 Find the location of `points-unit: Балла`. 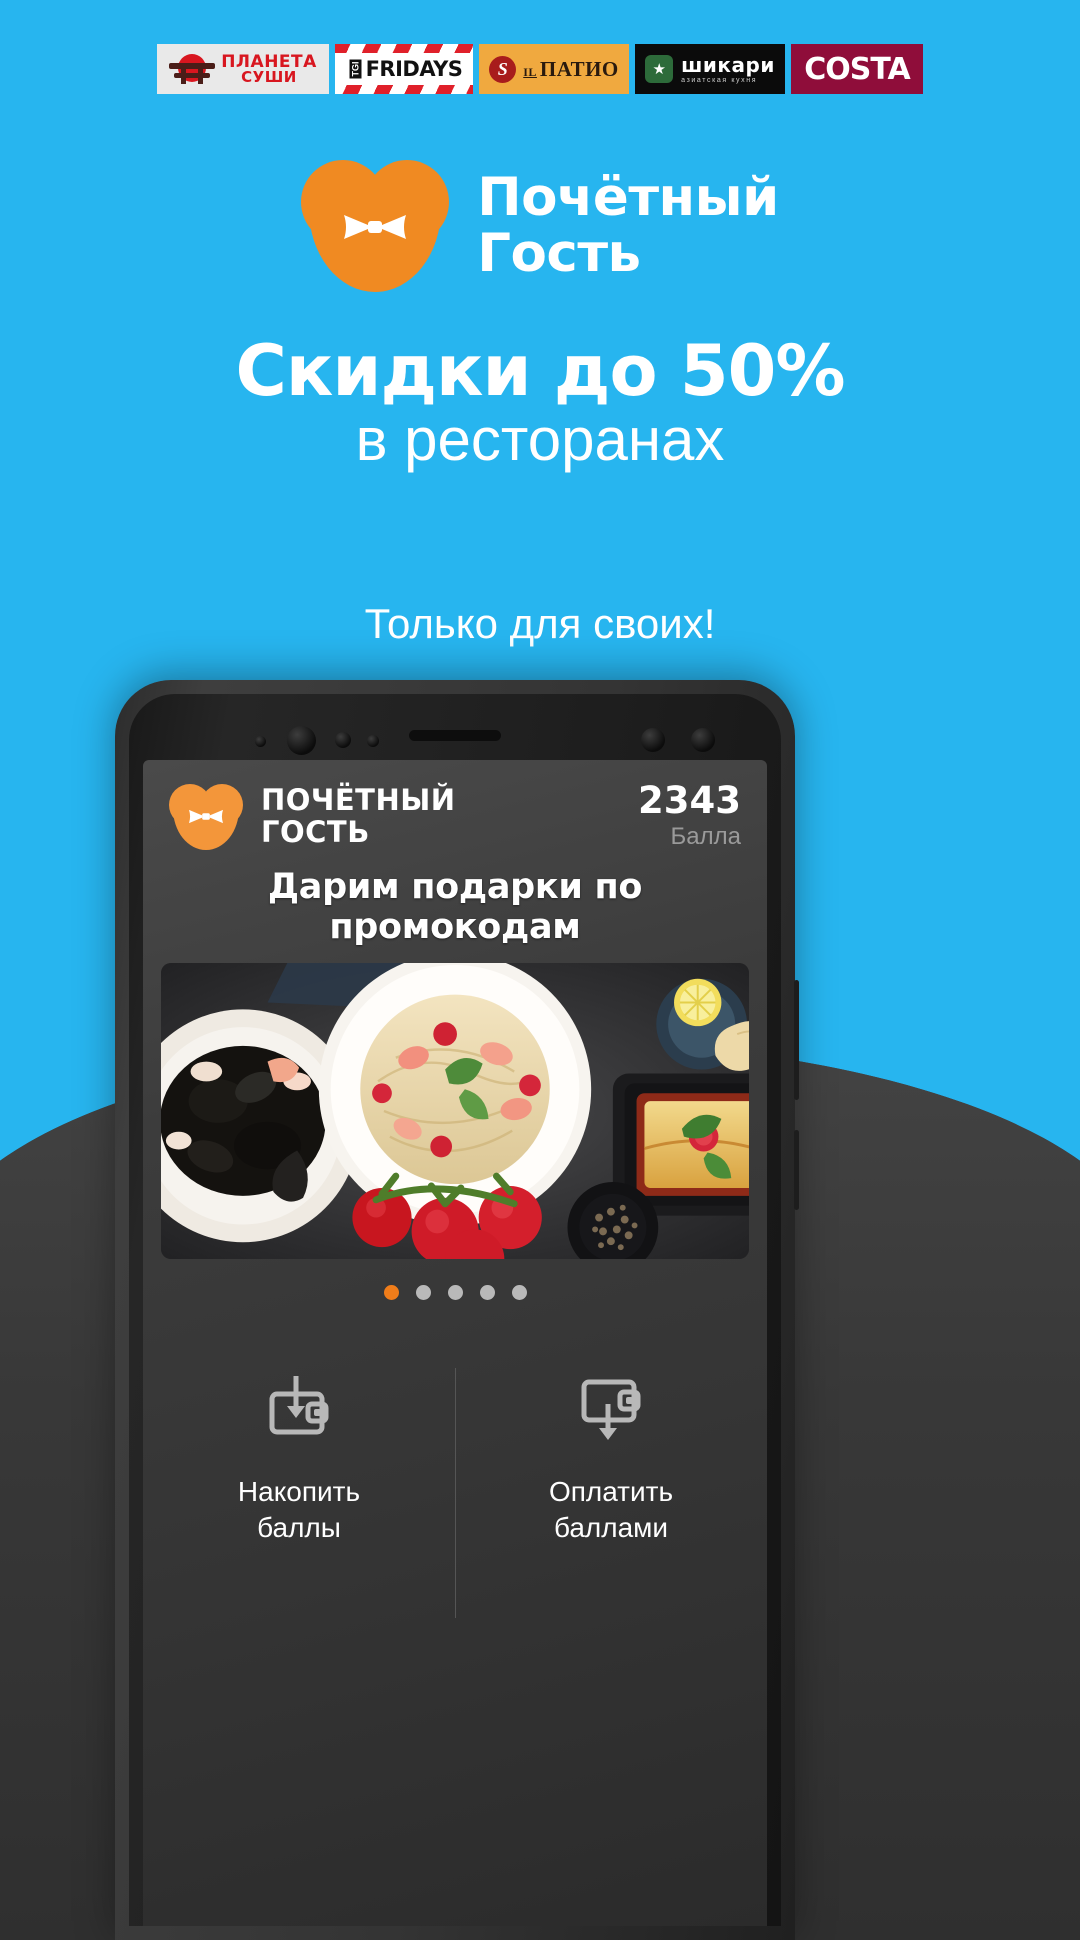

points-unit: Балла is located at coordinates (705, 836).